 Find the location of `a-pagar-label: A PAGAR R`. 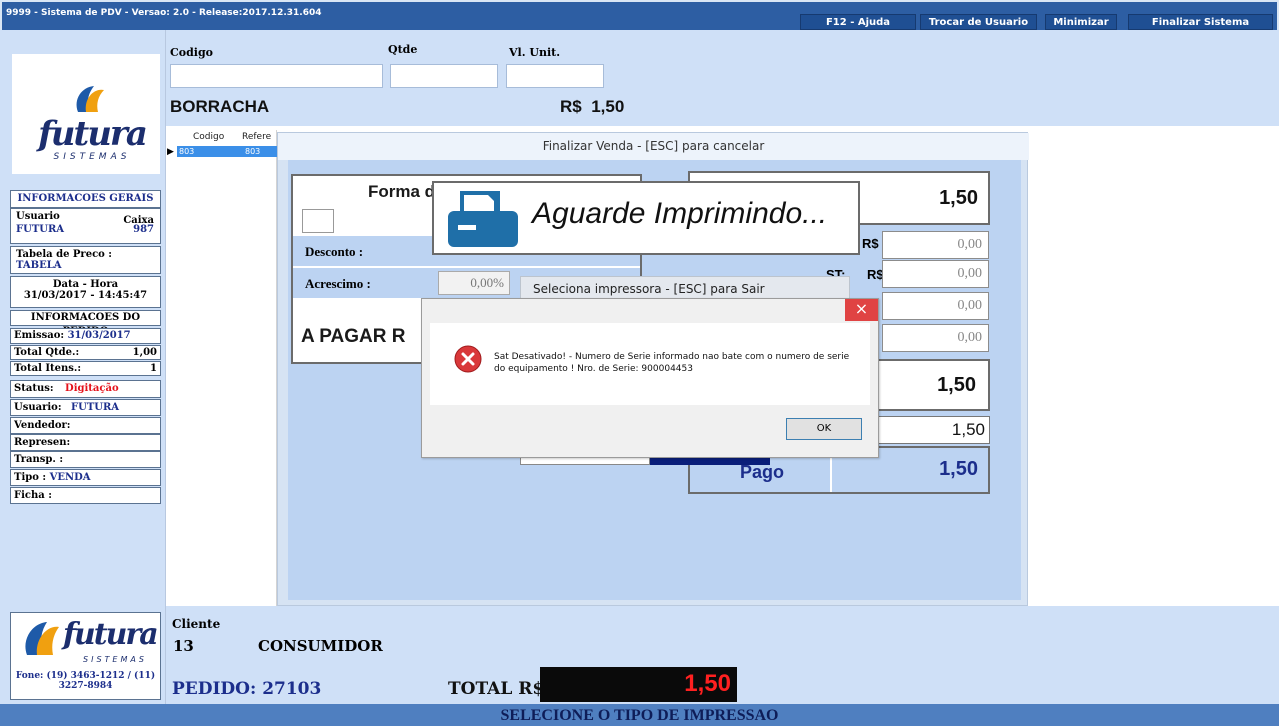

a-pagar-label: A PAGAR R is located at coordinates (353, 336).